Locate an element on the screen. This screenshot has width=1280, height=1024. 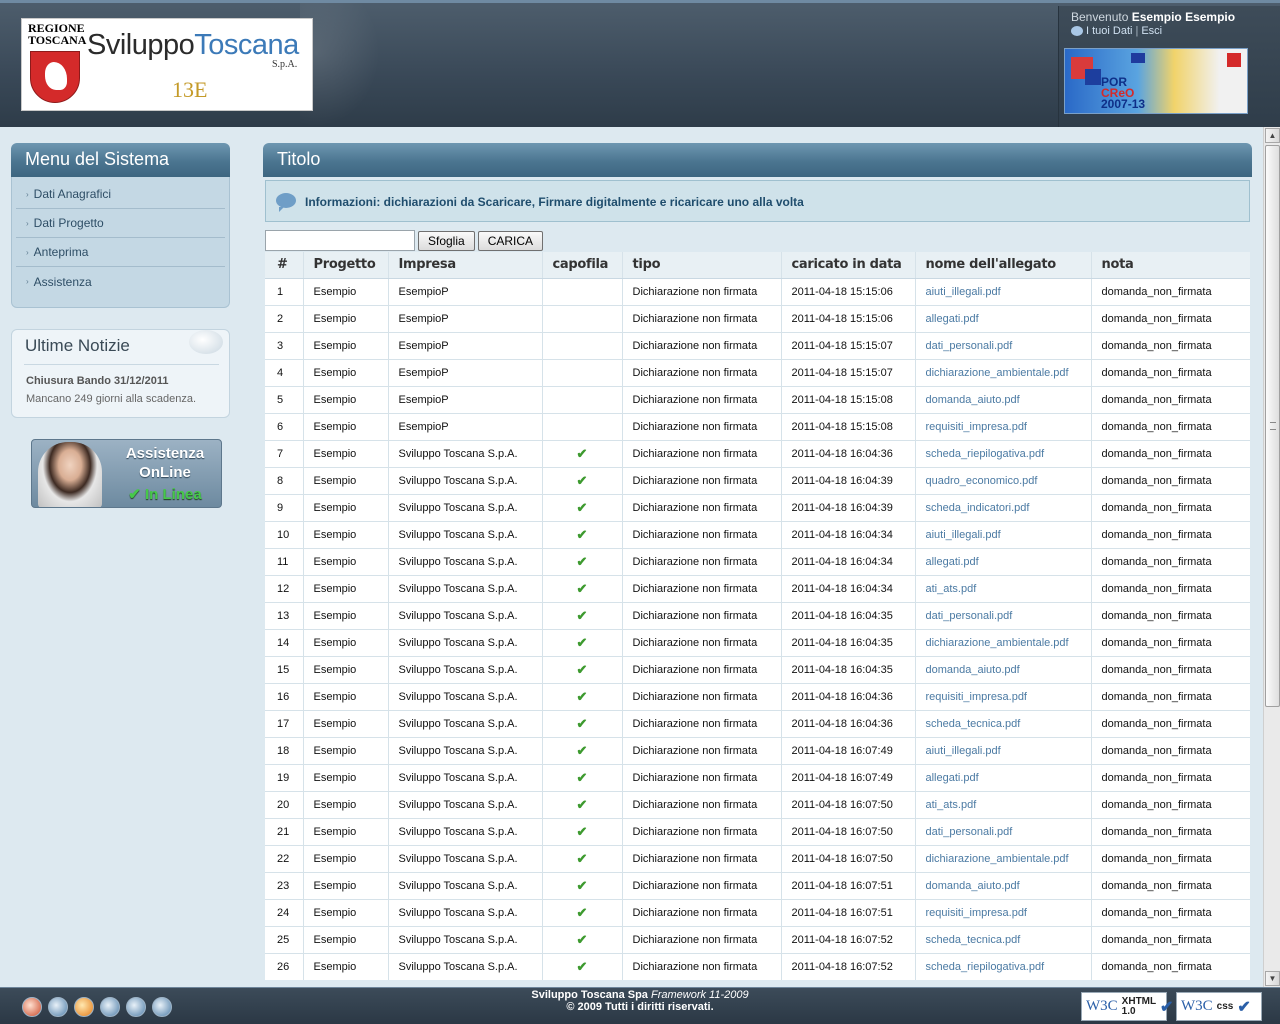
por-creo-banner: POR CReO 2007-13 is located at coordinates (1156, 81).